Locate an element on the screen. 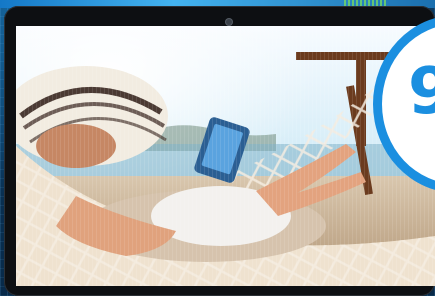  camera-icon is located at coordinates (229, 22).